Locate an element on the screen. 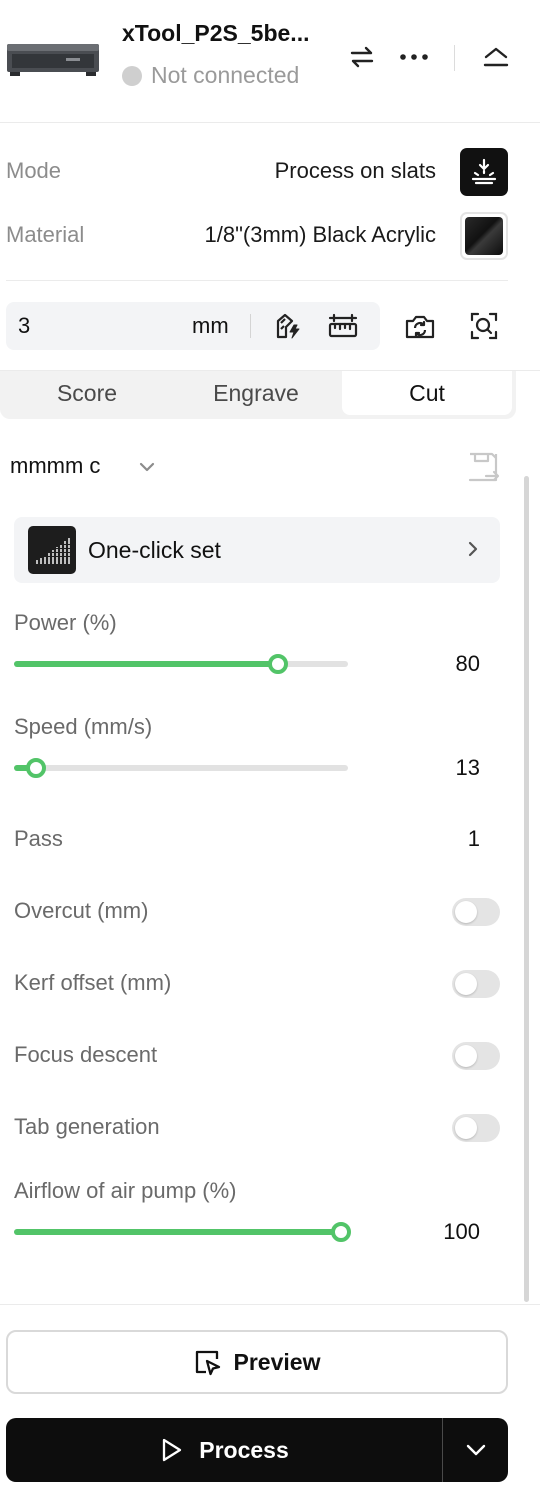  scan-icon is located at coordinates (484, 326).